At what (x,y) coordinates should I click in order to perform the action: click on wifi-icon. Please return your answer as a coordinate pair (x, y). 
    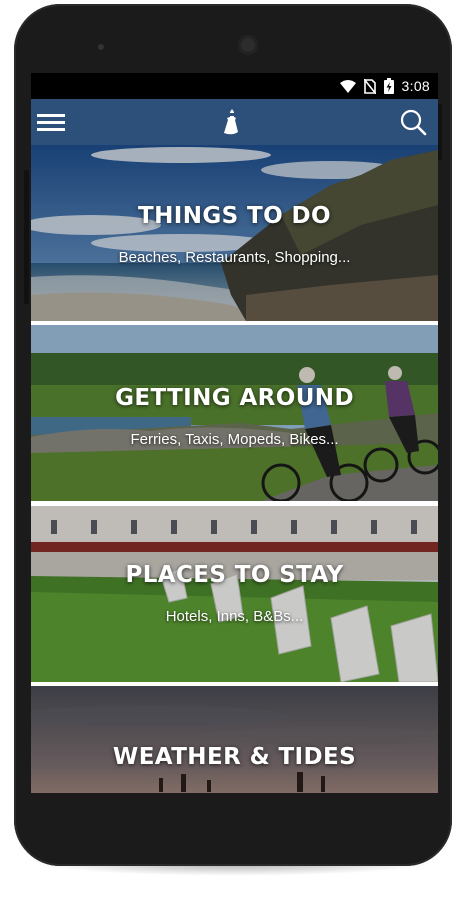
    Looking at the image, I should click on (347, 86).